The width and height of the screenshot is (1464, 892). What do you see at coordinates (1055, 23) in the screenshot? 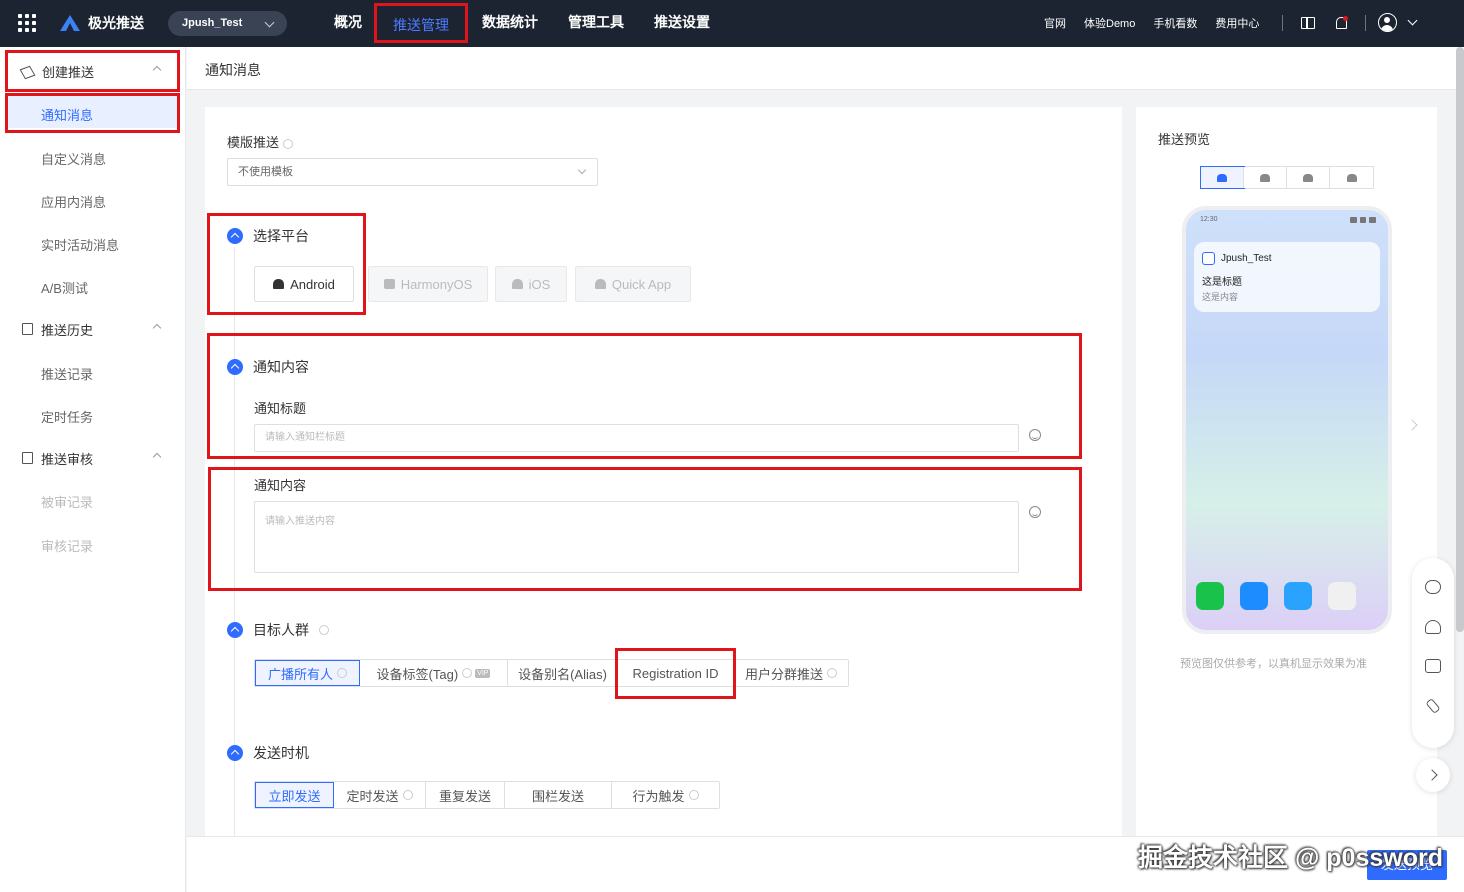
I see `link-official-site: 官网` at bounding box center [1055, 23].